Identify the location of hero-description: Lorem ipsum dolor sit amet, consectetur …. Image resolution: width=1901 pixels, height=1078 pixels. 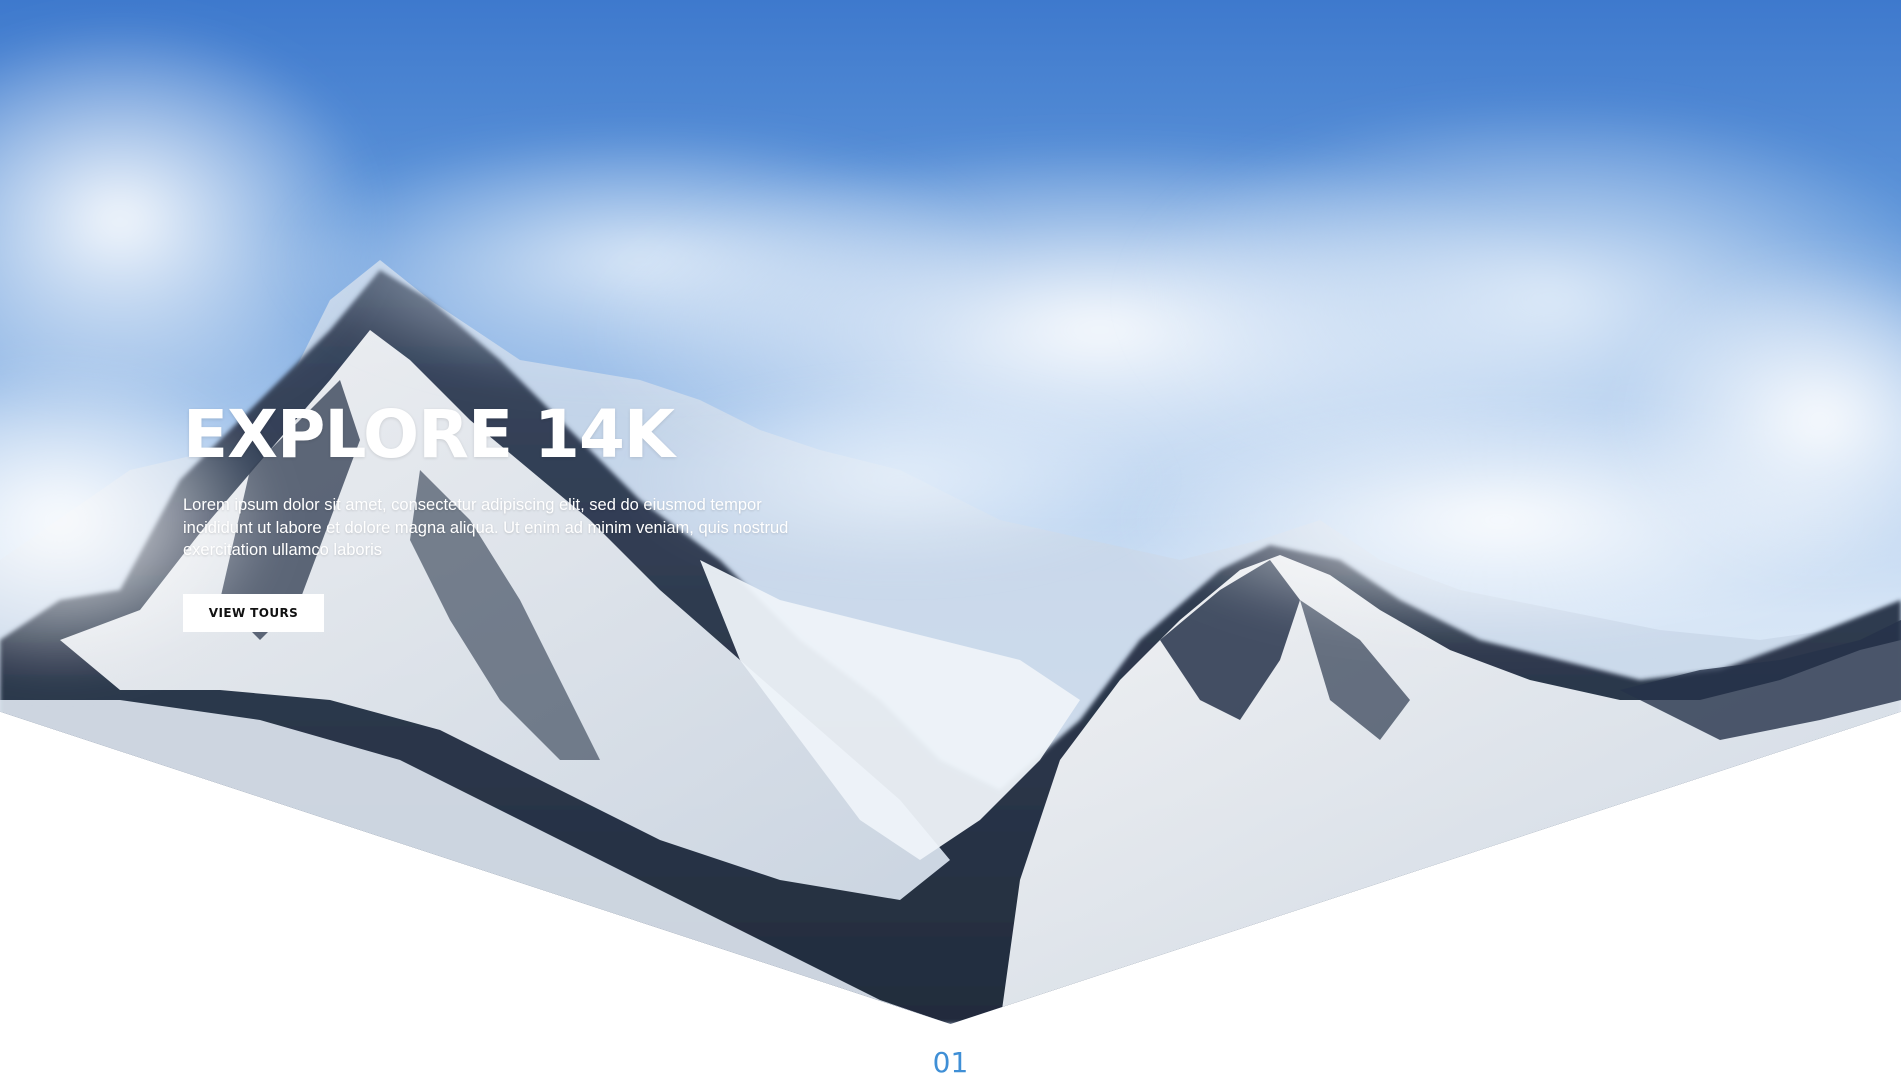
(486, 527).